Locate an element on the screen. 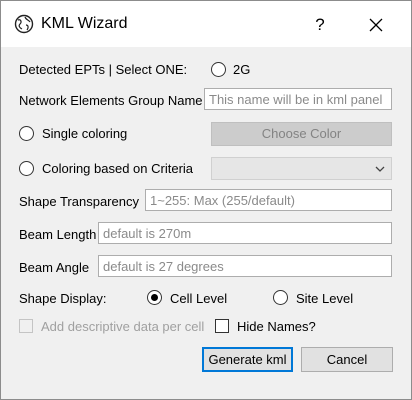 The width and height of the screenshot is (412, 400). criteria-select is located at coordinates (301, 168).